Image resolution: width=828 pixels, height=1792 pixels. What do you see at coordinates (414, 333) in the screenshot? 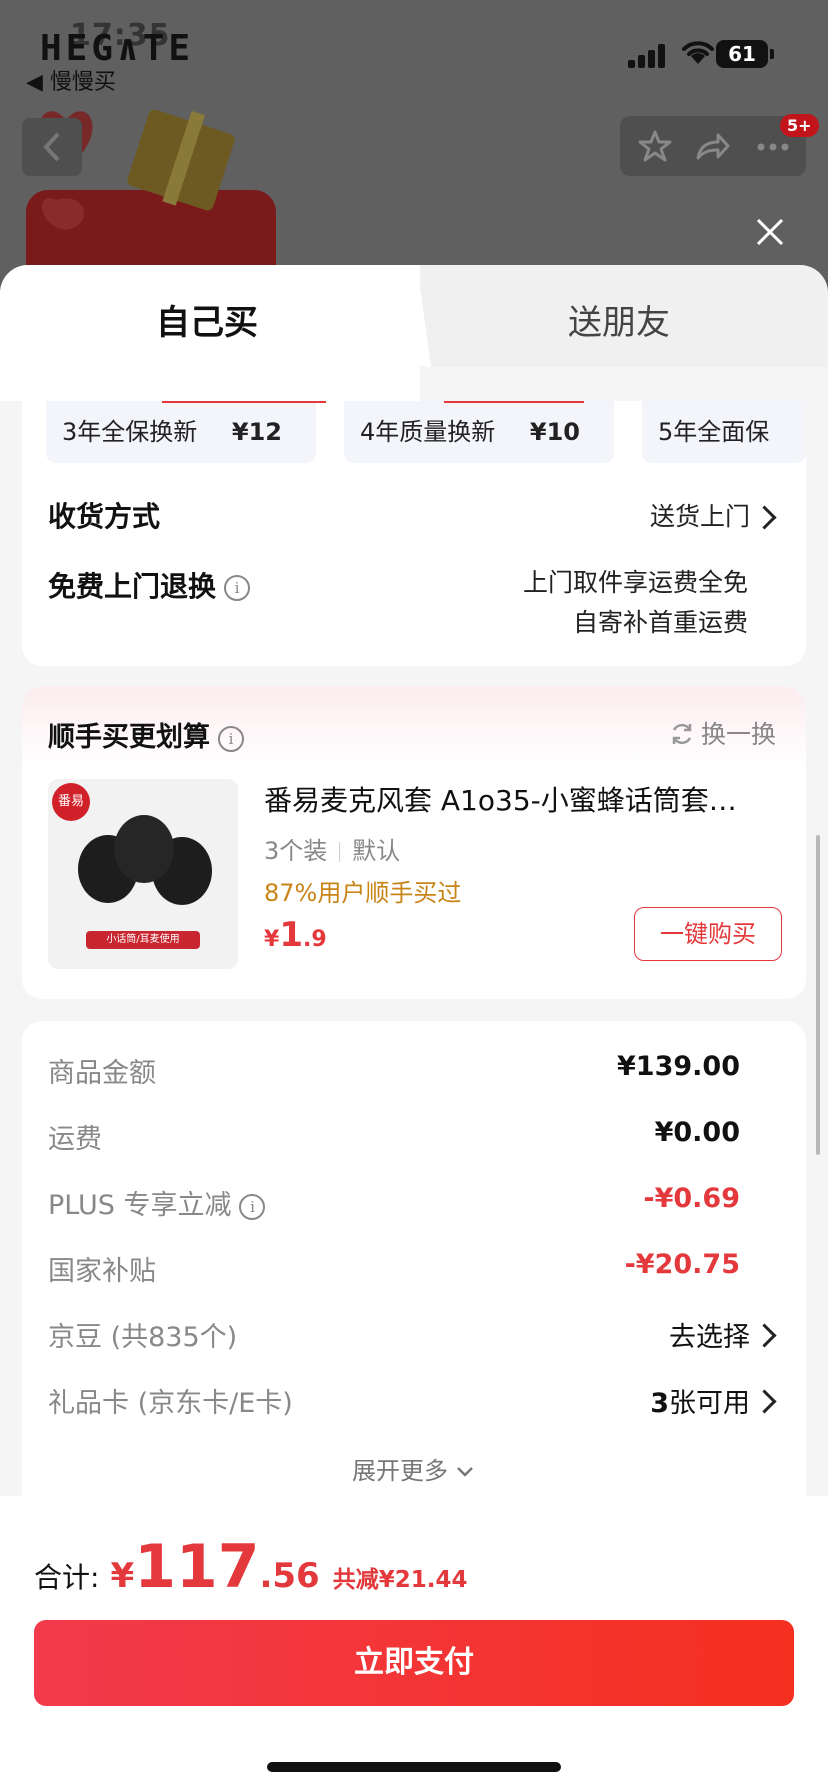
I see `buy-mode-tabs: 自己买 送朋友` at bounding box center [414, 333].